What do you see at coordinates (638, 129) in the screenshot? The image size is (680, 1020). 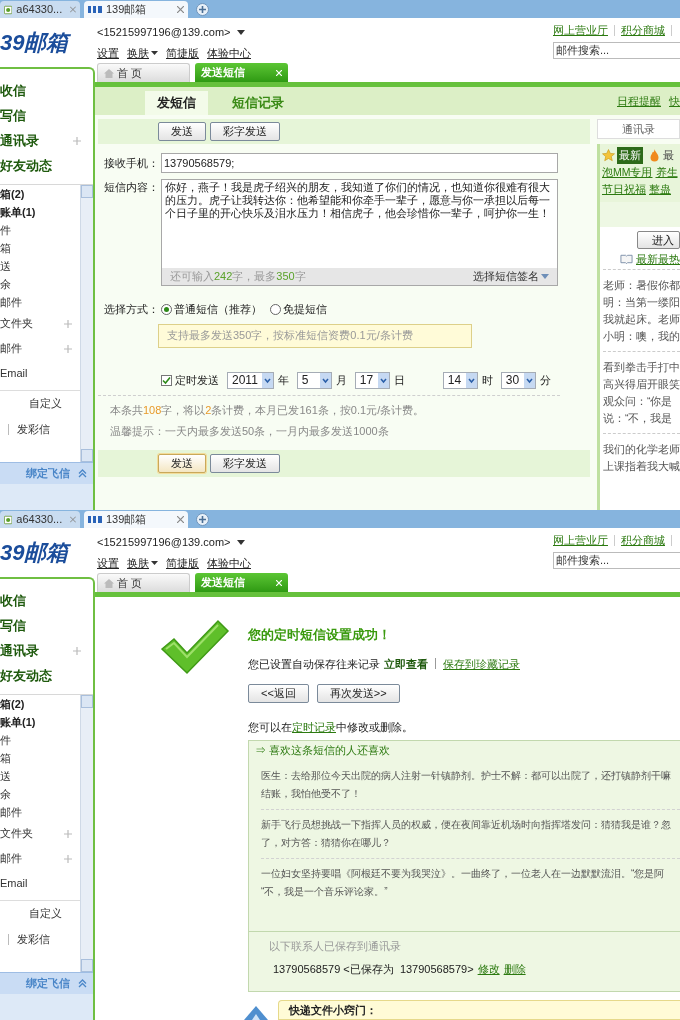 I see `contacts-tab: 通讯录` at bounding box center [638, 129].